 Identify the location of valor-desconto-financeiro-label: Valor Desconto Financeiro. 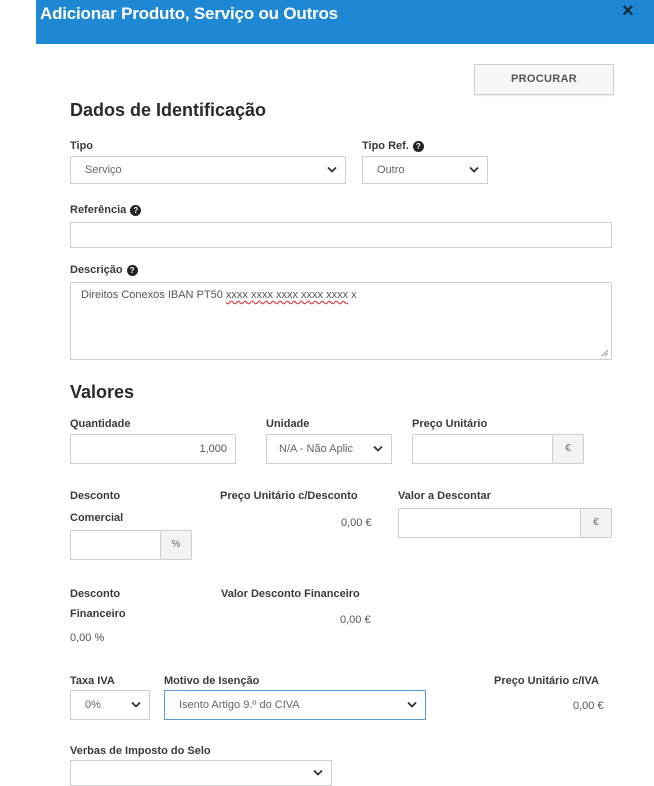
(290, 594).